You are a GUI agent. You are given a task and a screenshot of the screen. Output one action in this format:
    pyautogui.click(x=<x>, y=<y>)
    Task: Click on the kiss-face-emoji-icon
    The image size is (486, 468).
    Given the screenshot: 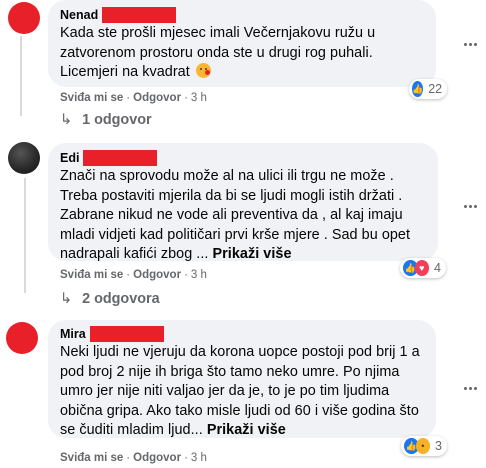 What is the action you would take?
    pyautogui.click(x=203, y=70)
    